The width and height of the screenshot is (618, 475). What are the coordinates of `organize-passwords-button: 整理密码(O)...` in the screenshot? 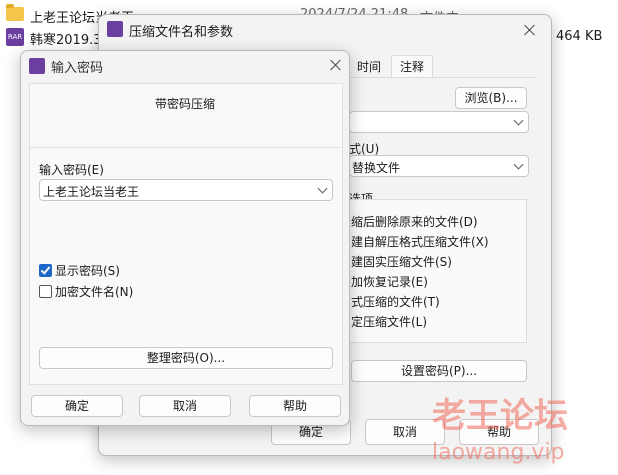 It's located at (186, 358).